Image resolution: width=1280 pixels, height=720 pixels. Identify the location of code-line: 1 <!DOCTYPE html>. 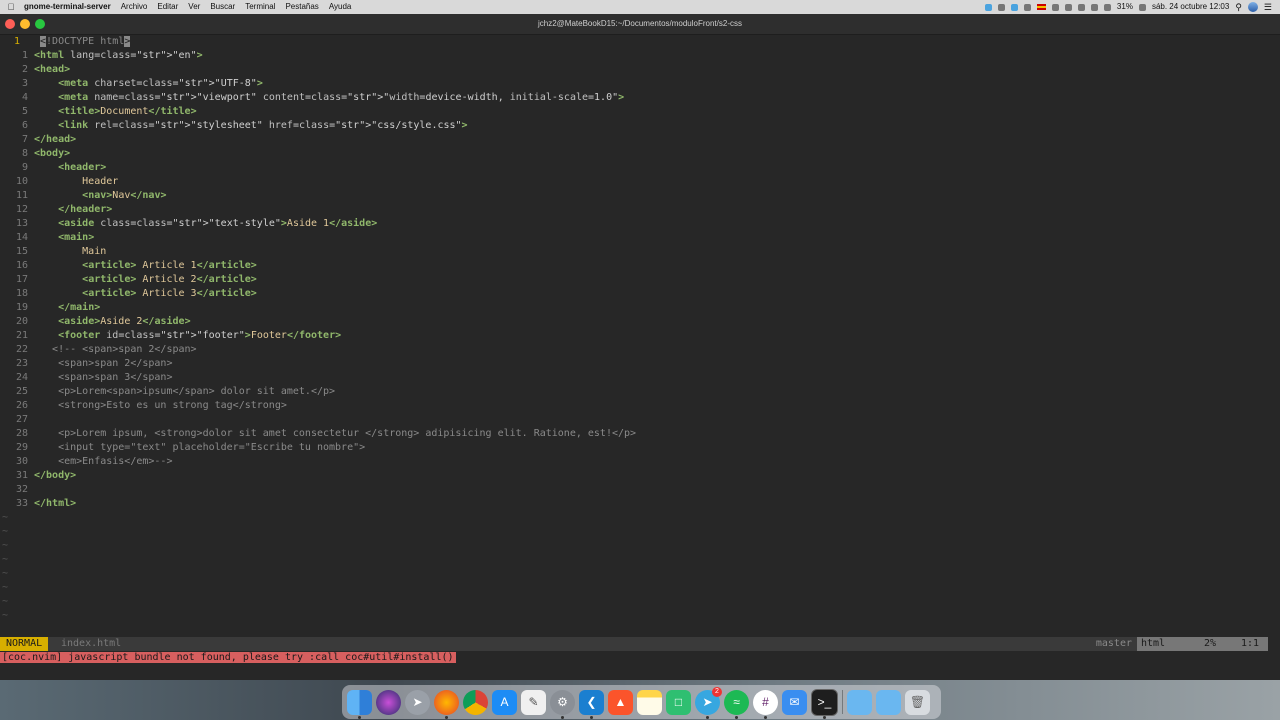
(640, 42).